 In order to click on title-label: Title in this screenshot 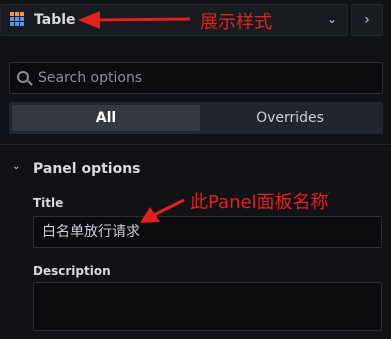, I will do `click(48, 203)`.